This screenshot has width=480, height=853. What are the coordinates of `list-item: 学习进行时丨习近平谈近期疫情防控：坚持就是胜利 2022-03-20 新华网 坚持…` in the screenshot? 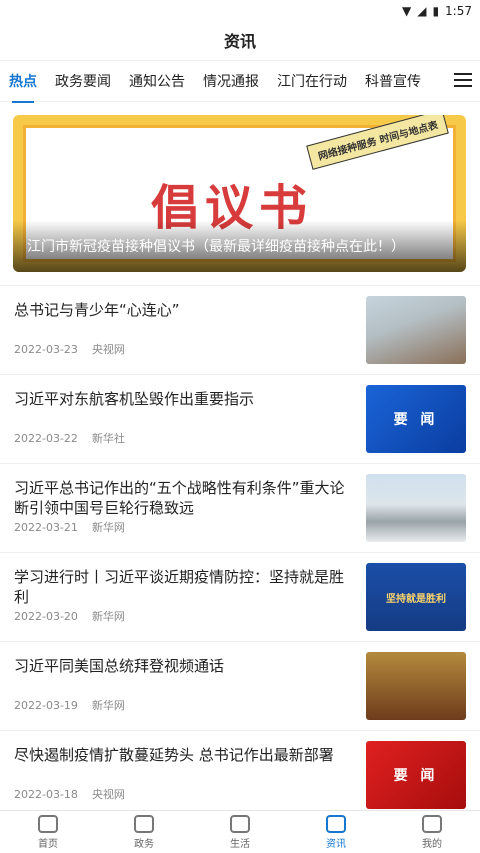 It's located at (240, 596).